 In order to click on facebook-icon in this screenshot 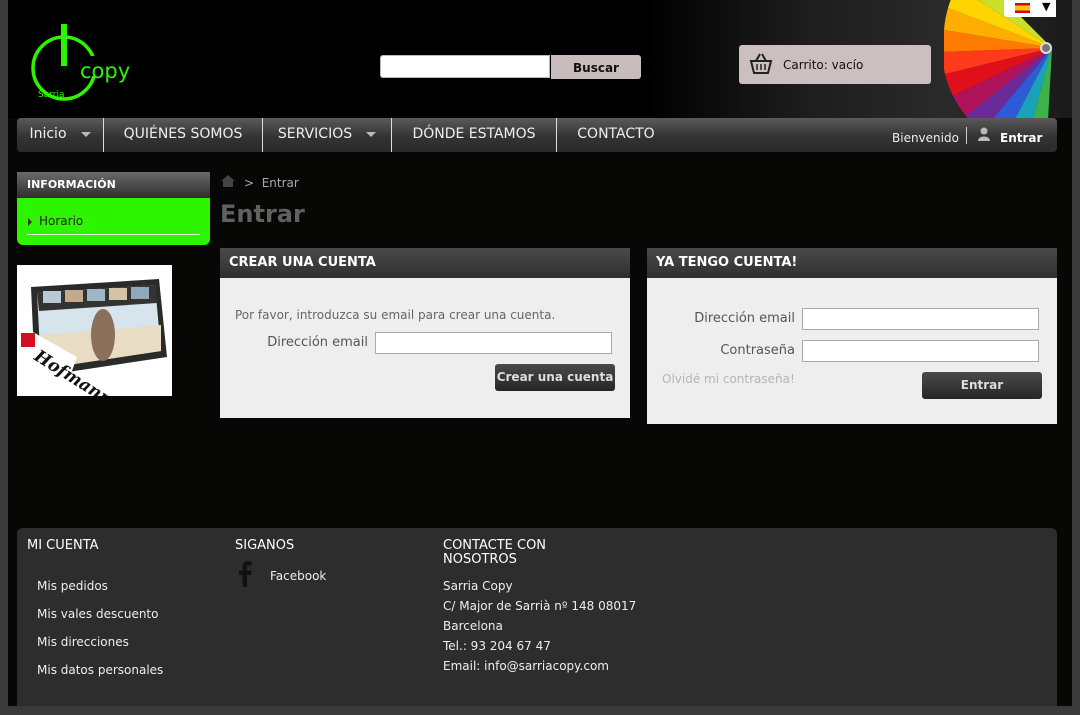, I will do `click(245, 574)`.